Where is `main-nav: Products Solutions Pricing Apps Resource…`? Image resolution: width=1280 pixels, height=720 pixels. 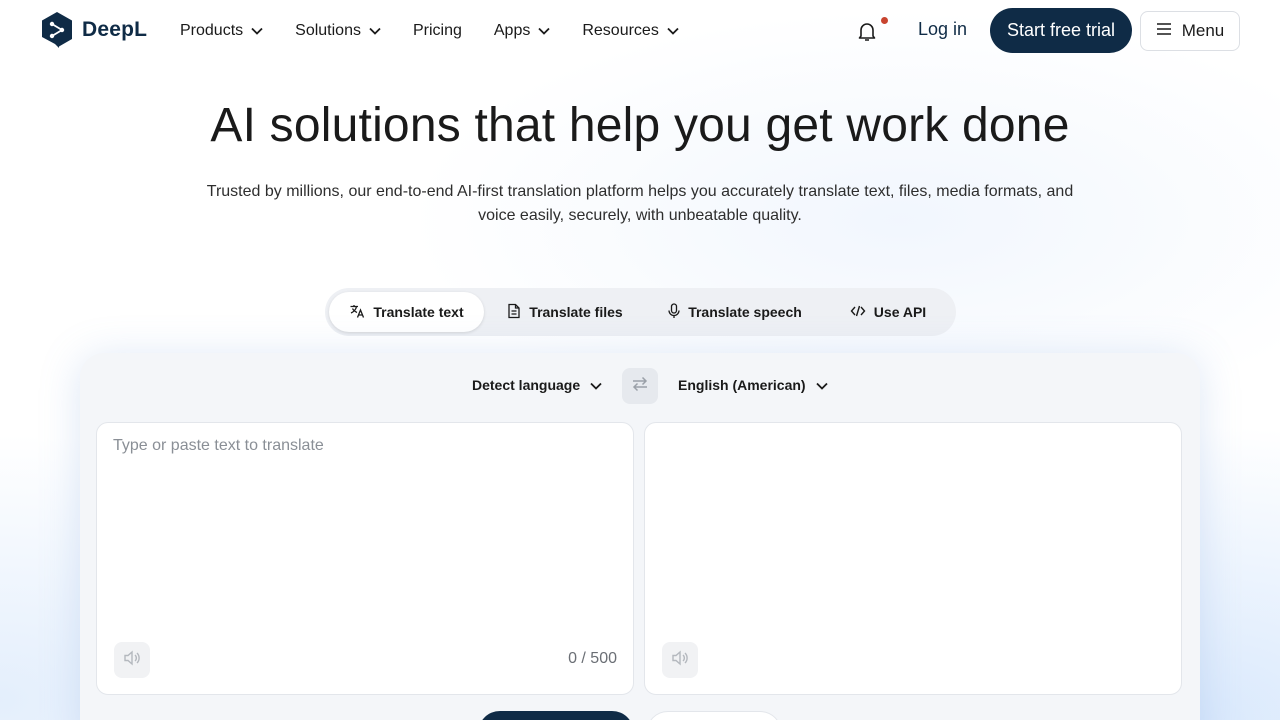
main-nav: Products Solutions Pricing Apps Resource… is located at coordinates (445, 31).